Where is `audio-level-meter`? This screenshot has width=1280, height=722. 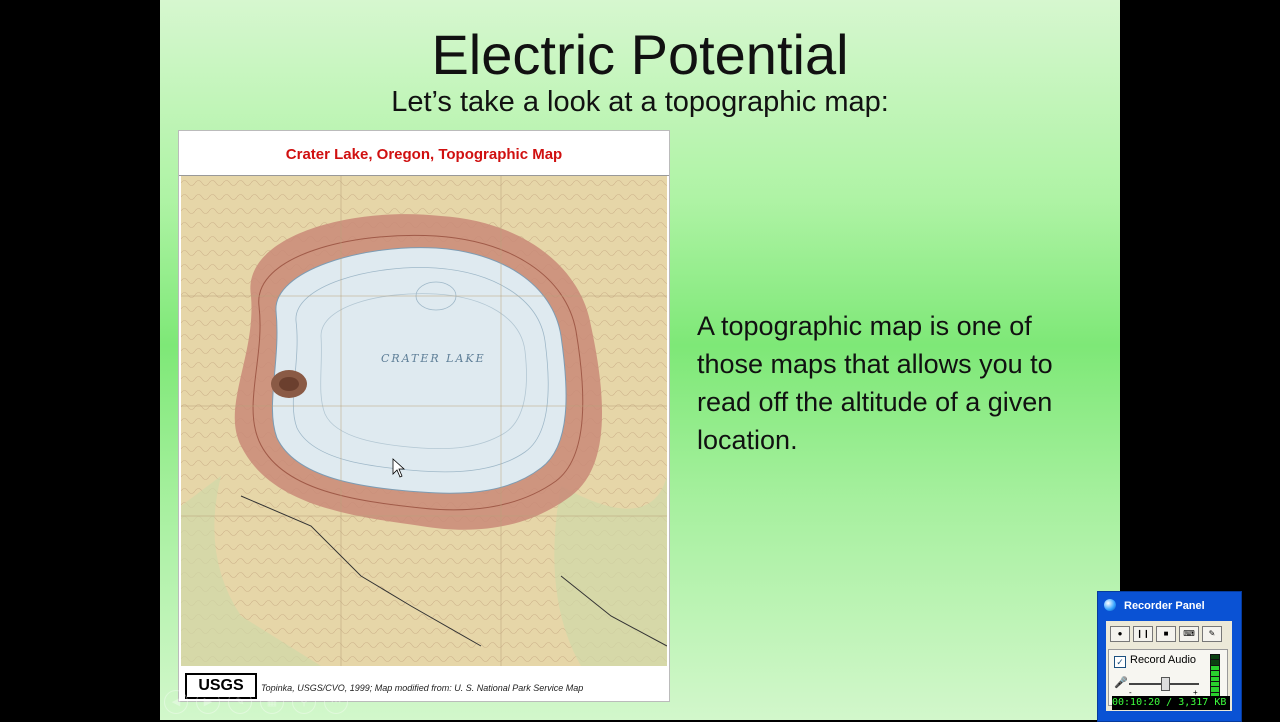 audio-level-meter is located at coordinates (1215, 676).